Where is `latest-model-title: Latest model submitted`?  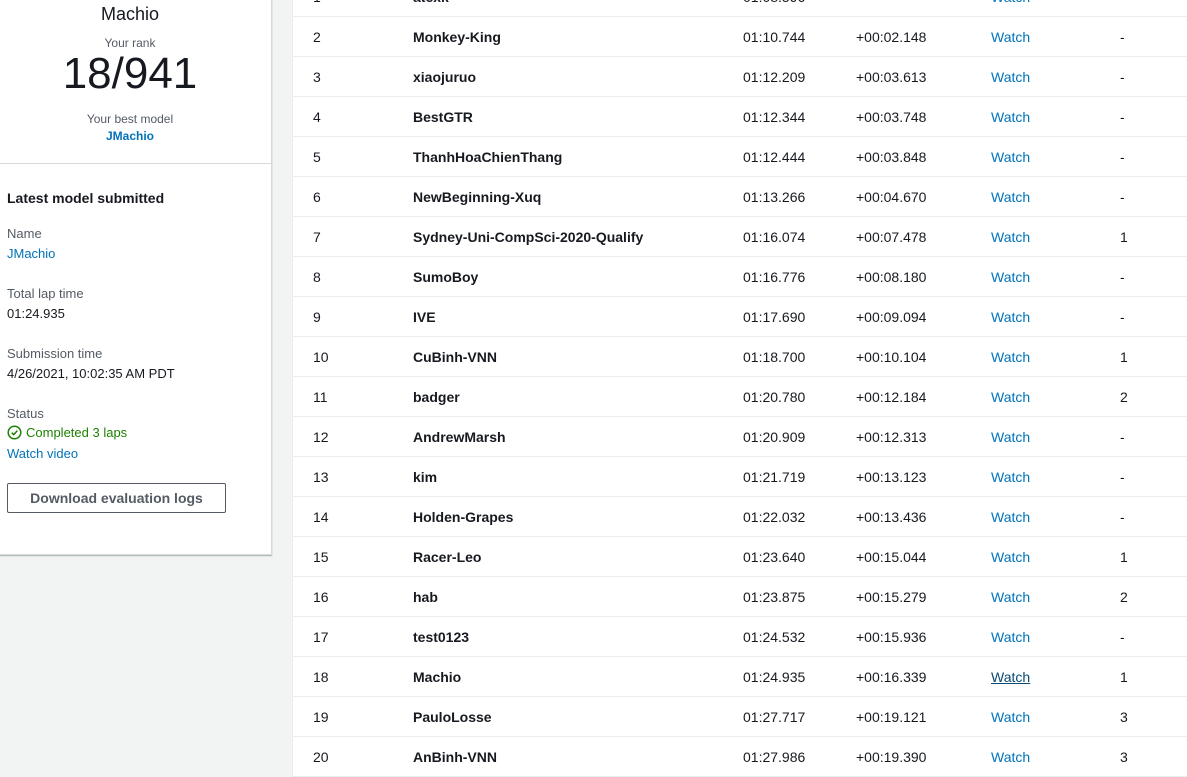
latest-model-title: Latest model submitted is located at coordinates (86, 198).